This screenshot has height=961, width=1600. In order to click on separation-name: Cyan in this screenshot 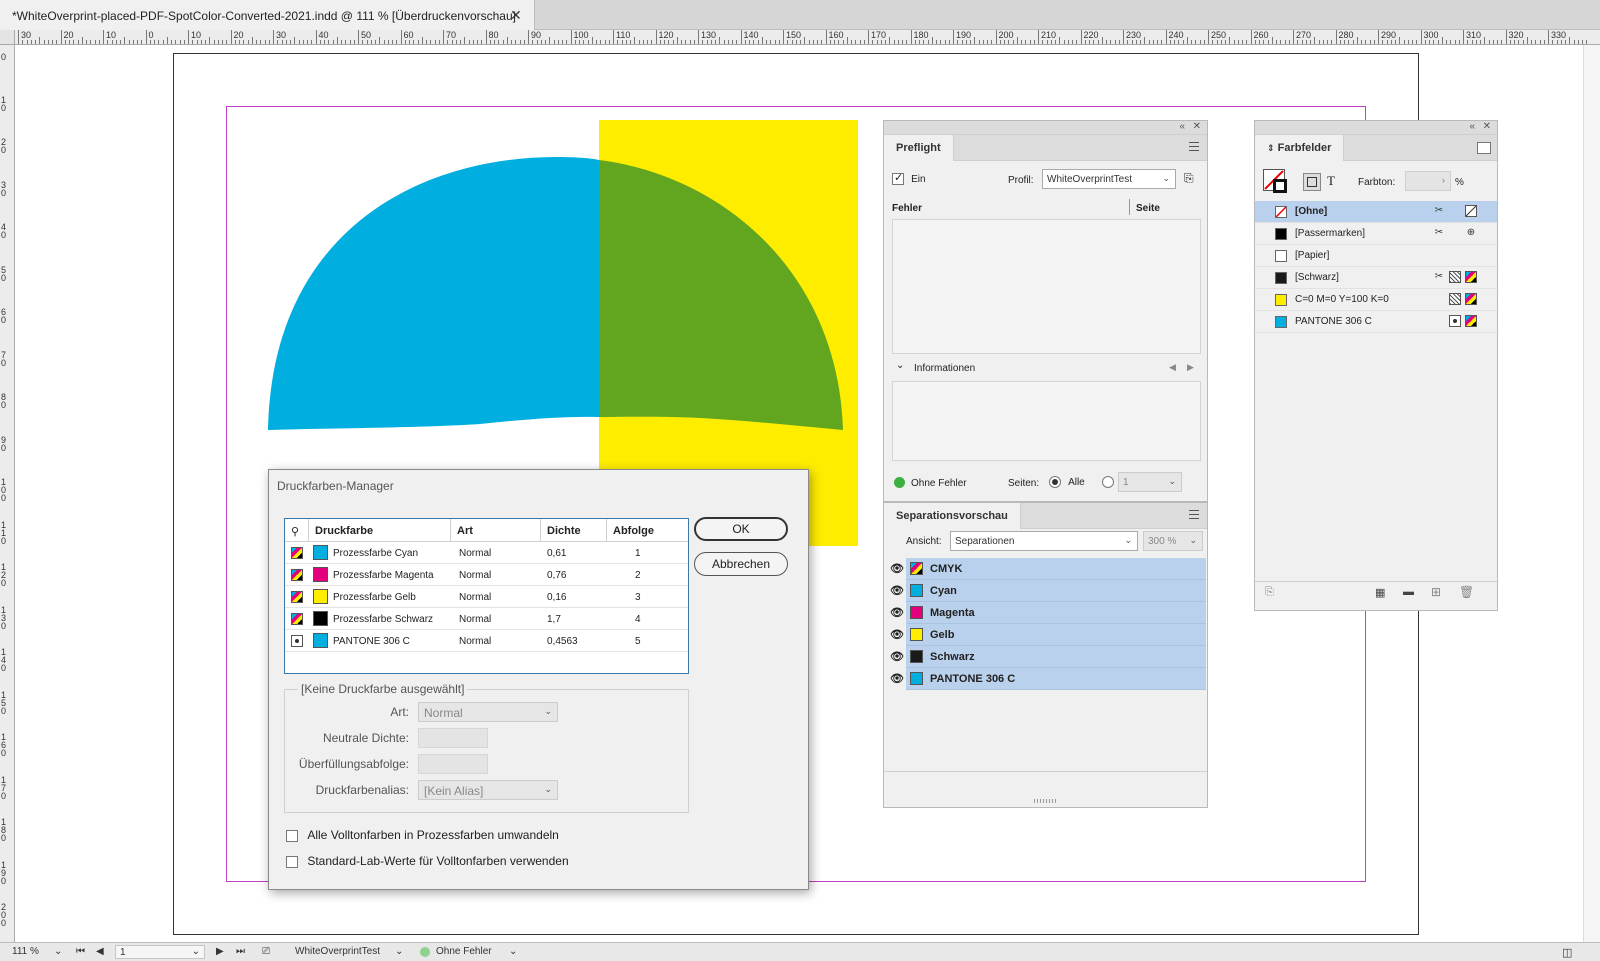, I will do `click(943, 591)`.